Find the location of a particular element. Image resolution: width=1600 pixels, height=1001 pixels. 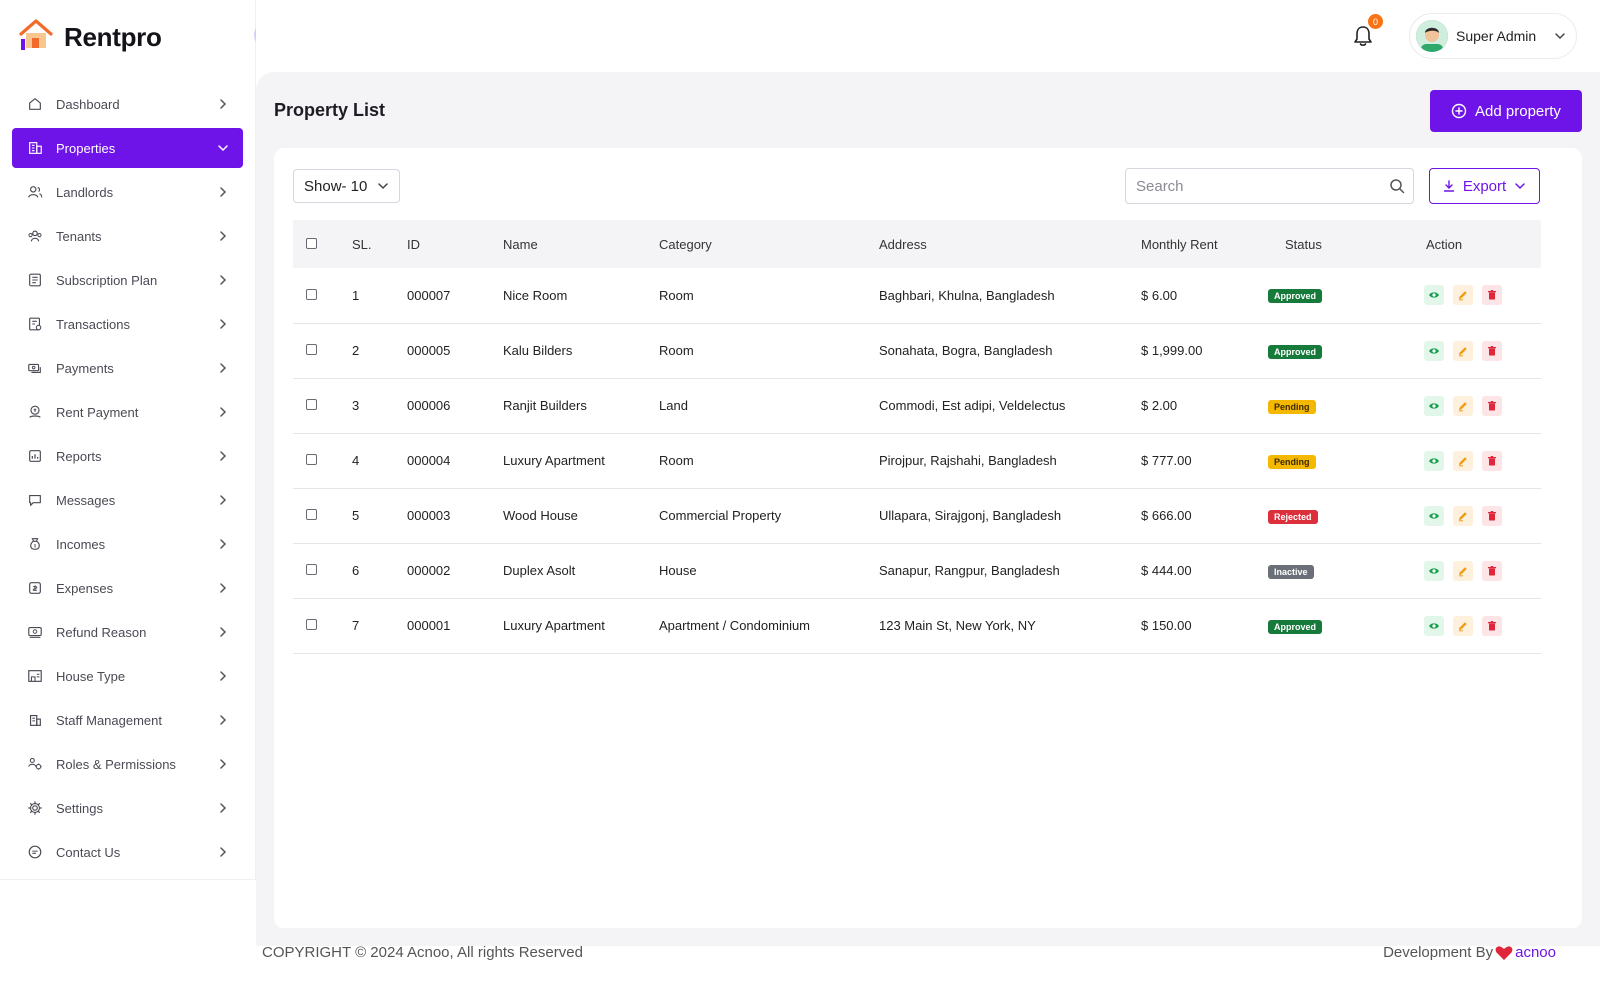

sidebar-item-settings: Settings is located at coordinates (127, 808).